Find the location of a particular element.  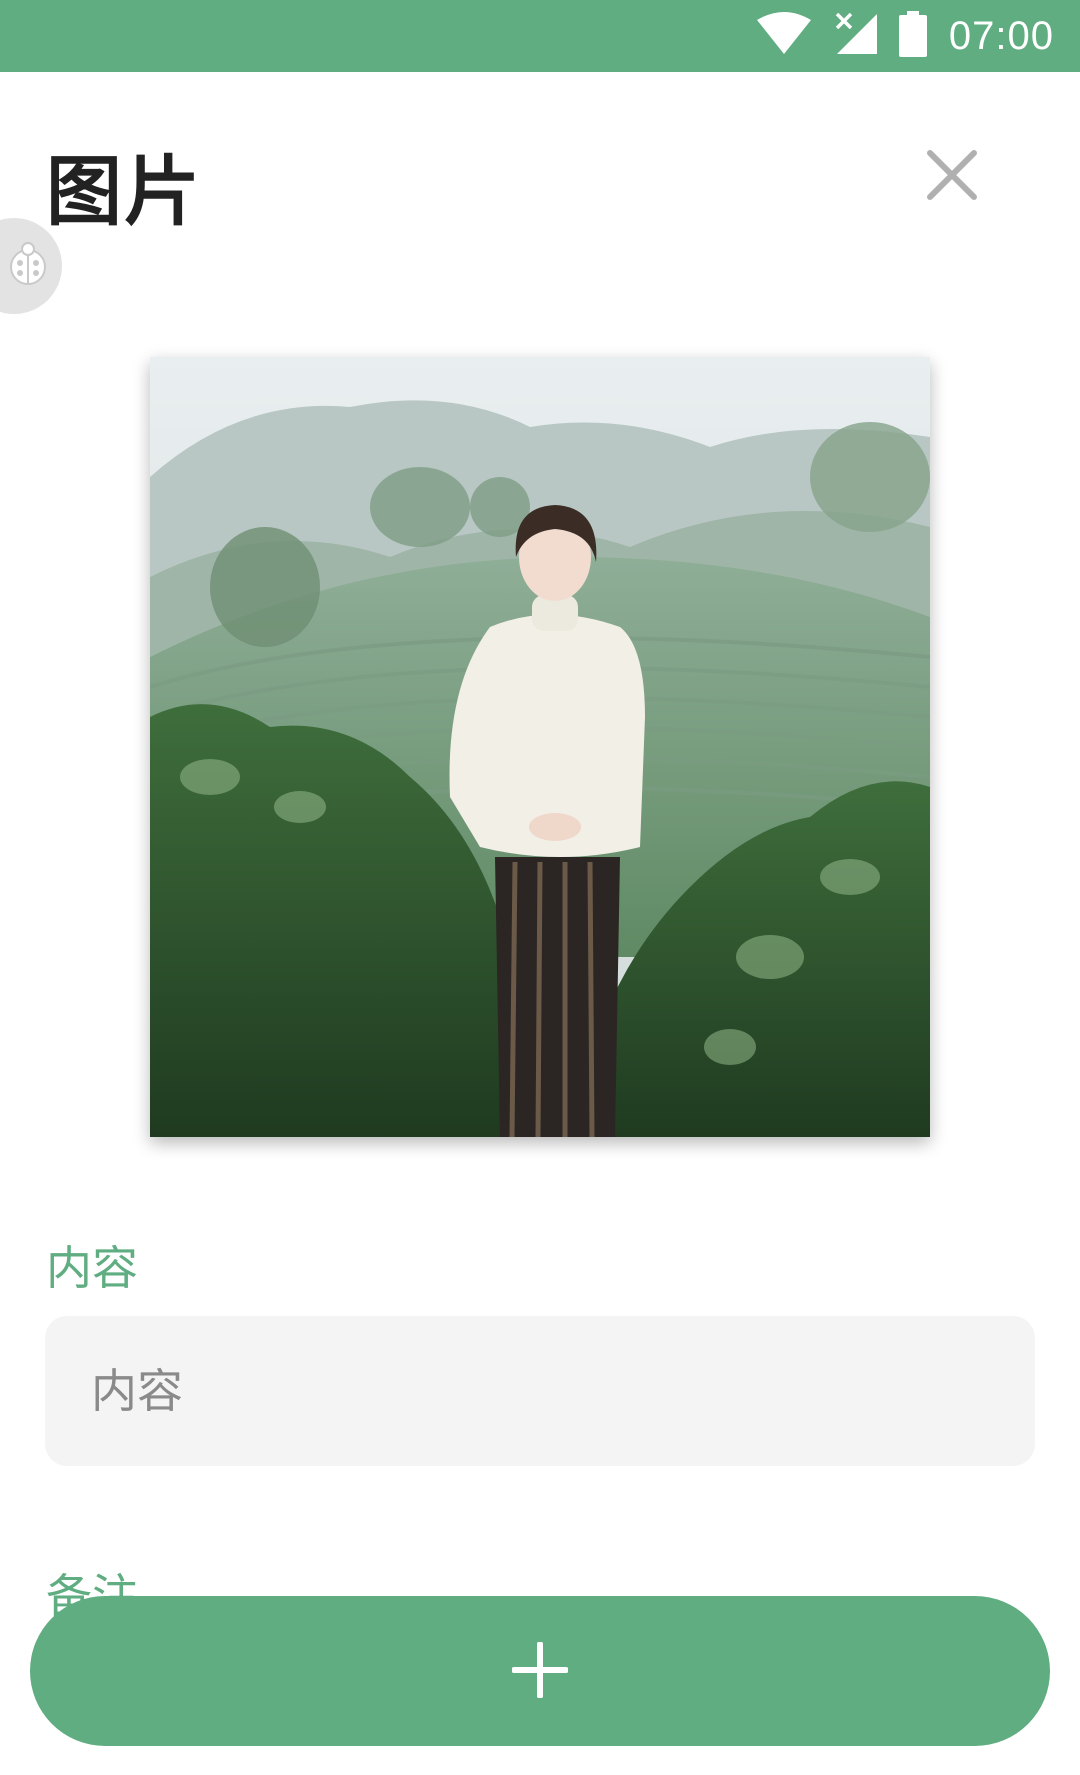

close-button is located at coordinates (952, 177).